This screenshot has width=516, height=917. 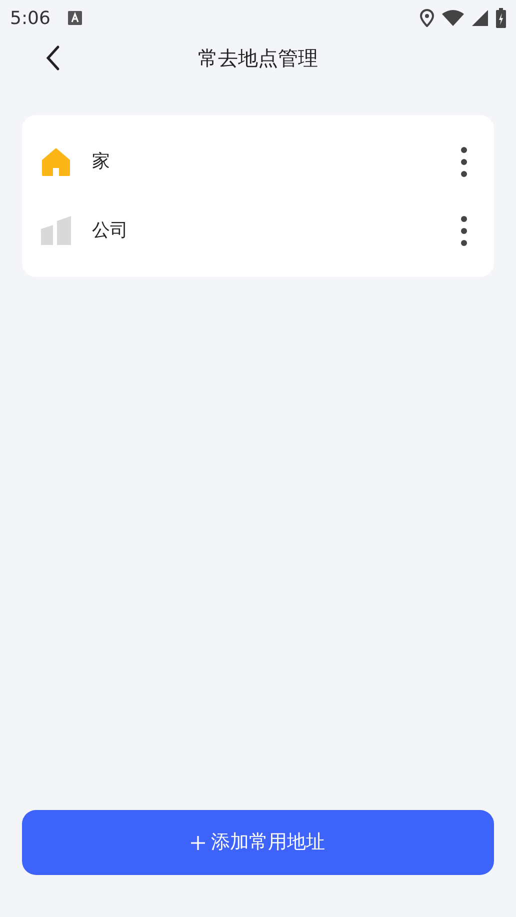 I want to click on page-title: 常去地点管理, so click(x=258, y=58).